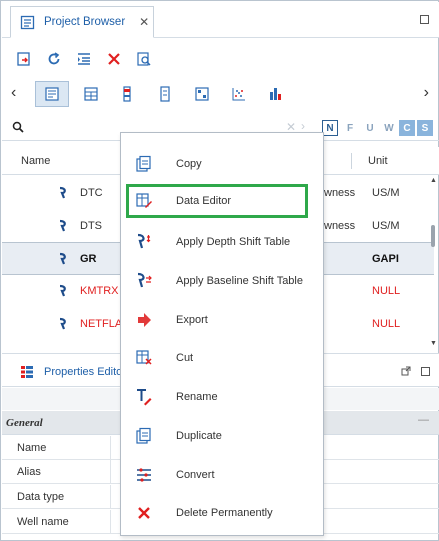 The width and height of the screenshot is (439, 541). I want to click on data-view-icon, so click(91, 94).